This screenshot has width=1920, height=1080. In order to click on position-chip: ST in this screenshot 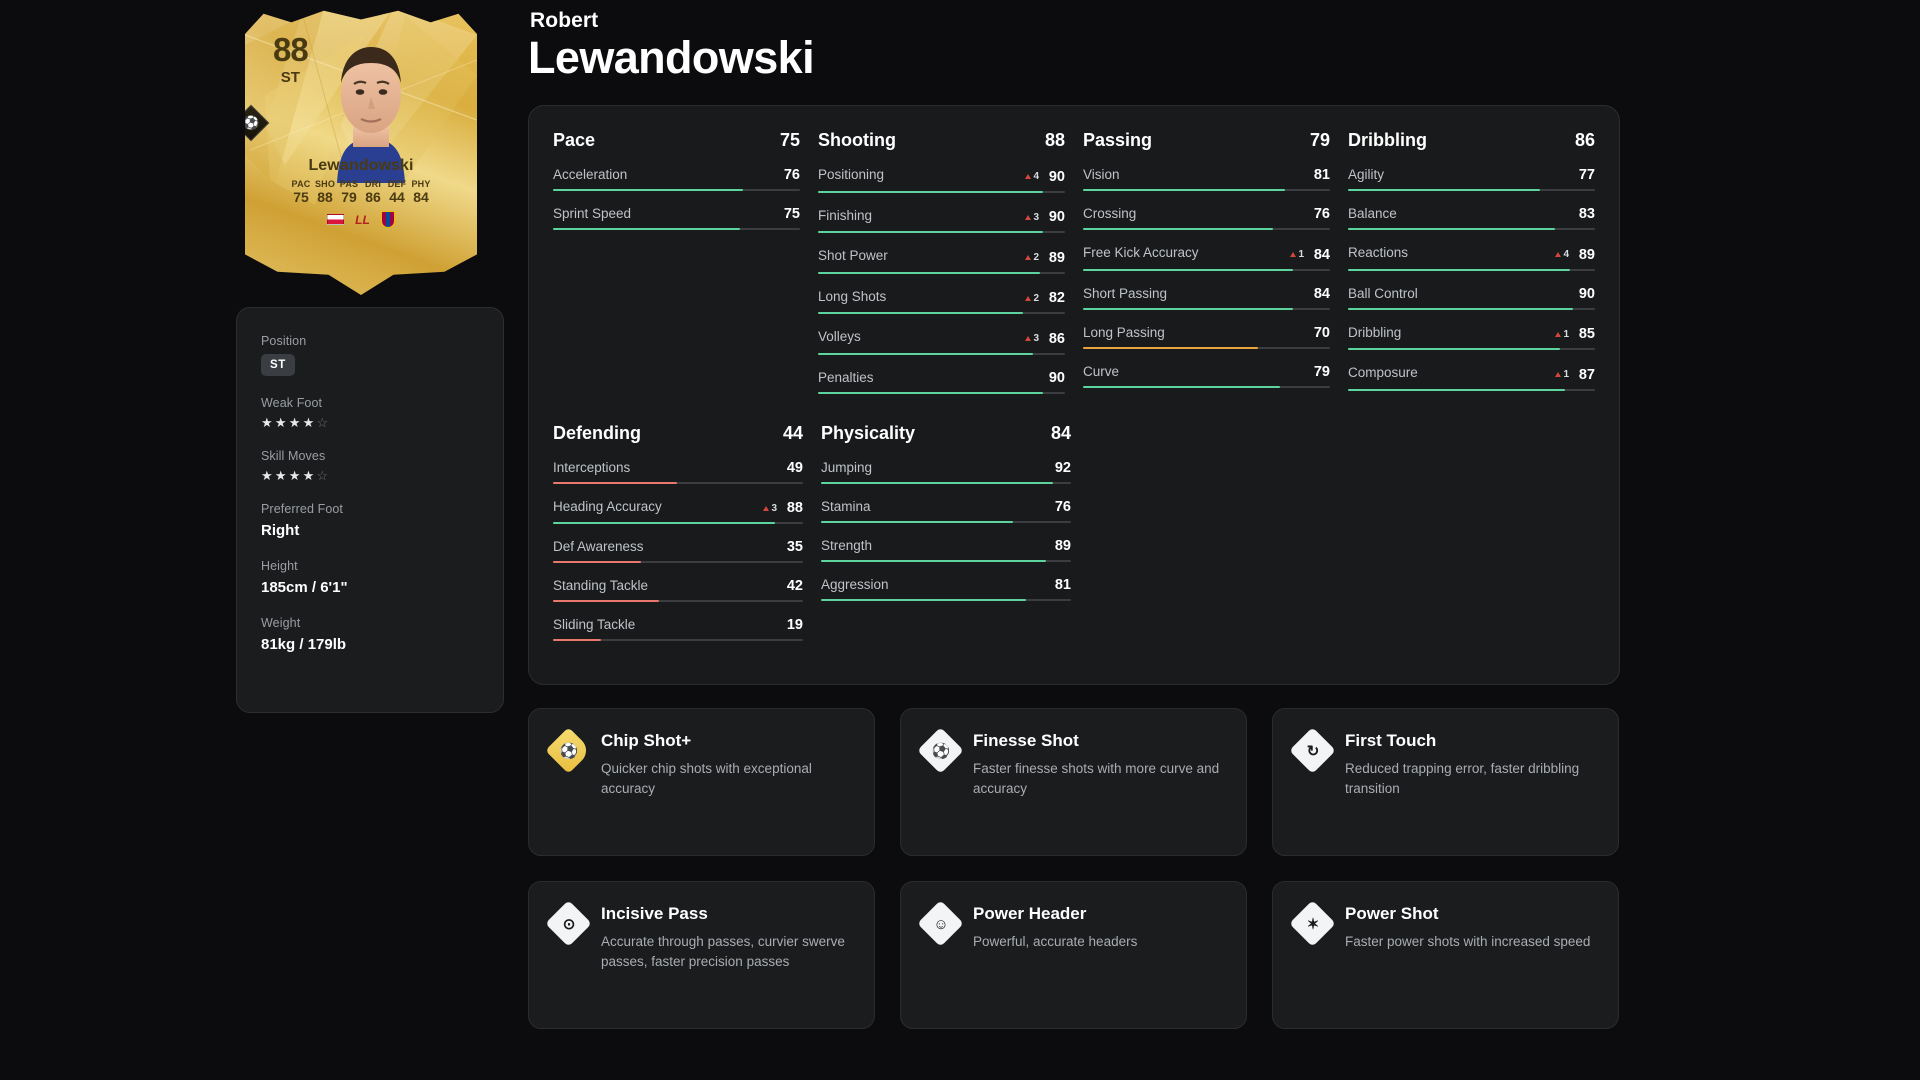, I will do `click(278, 365)`.